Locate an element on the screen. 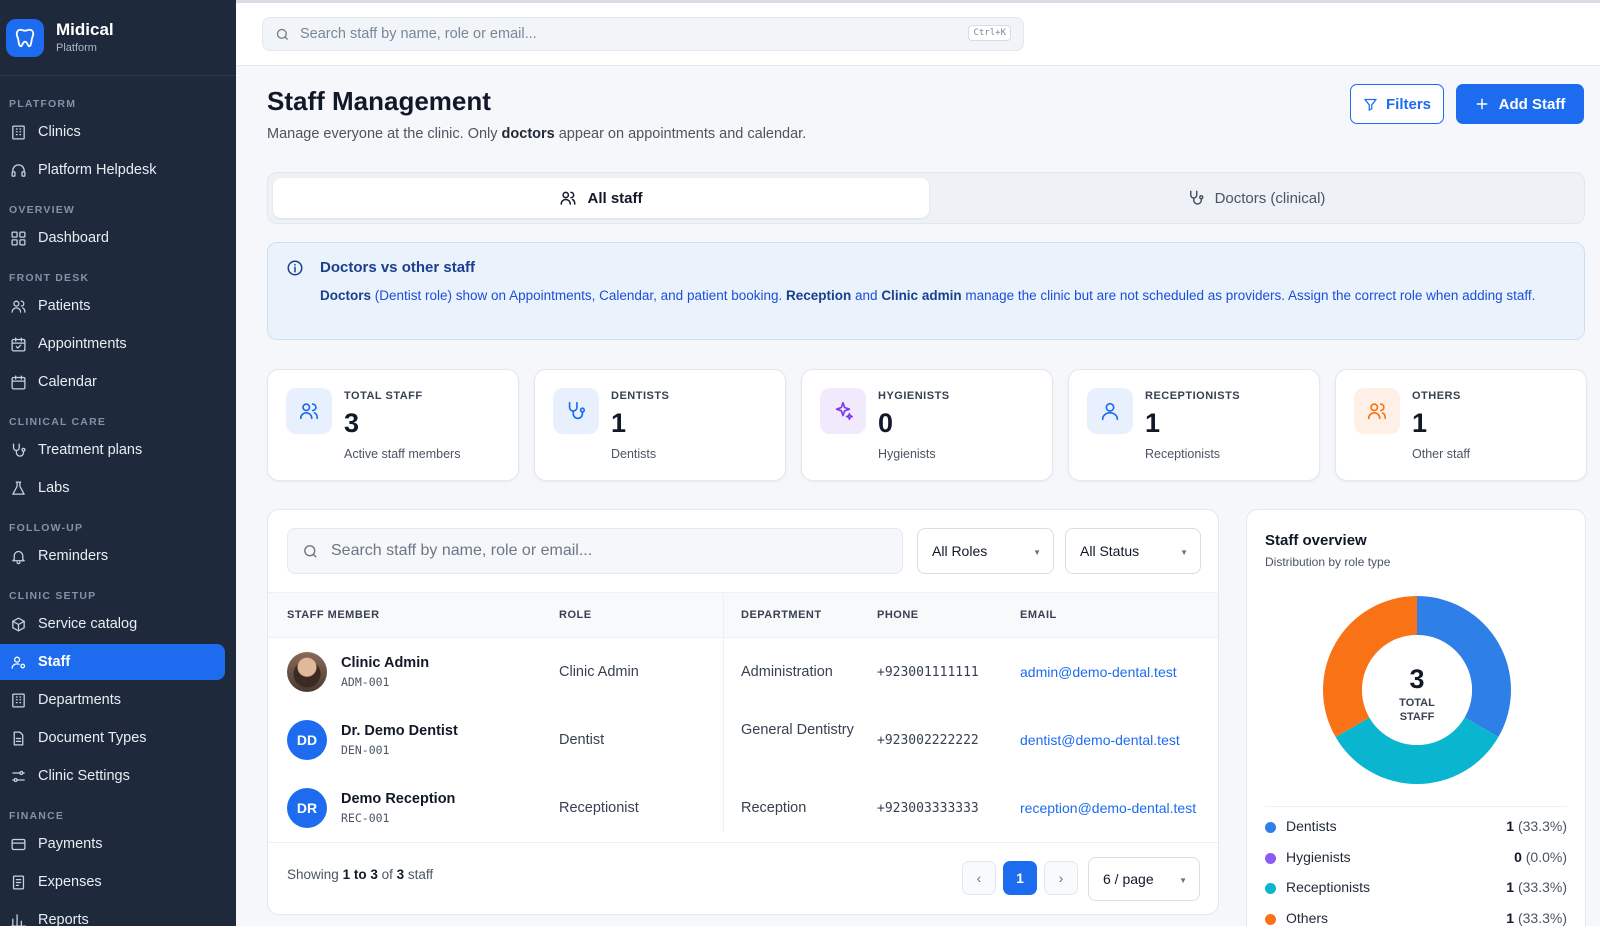  staff-name: Dr. Demo Dentist is located at coordinates (399, 731).